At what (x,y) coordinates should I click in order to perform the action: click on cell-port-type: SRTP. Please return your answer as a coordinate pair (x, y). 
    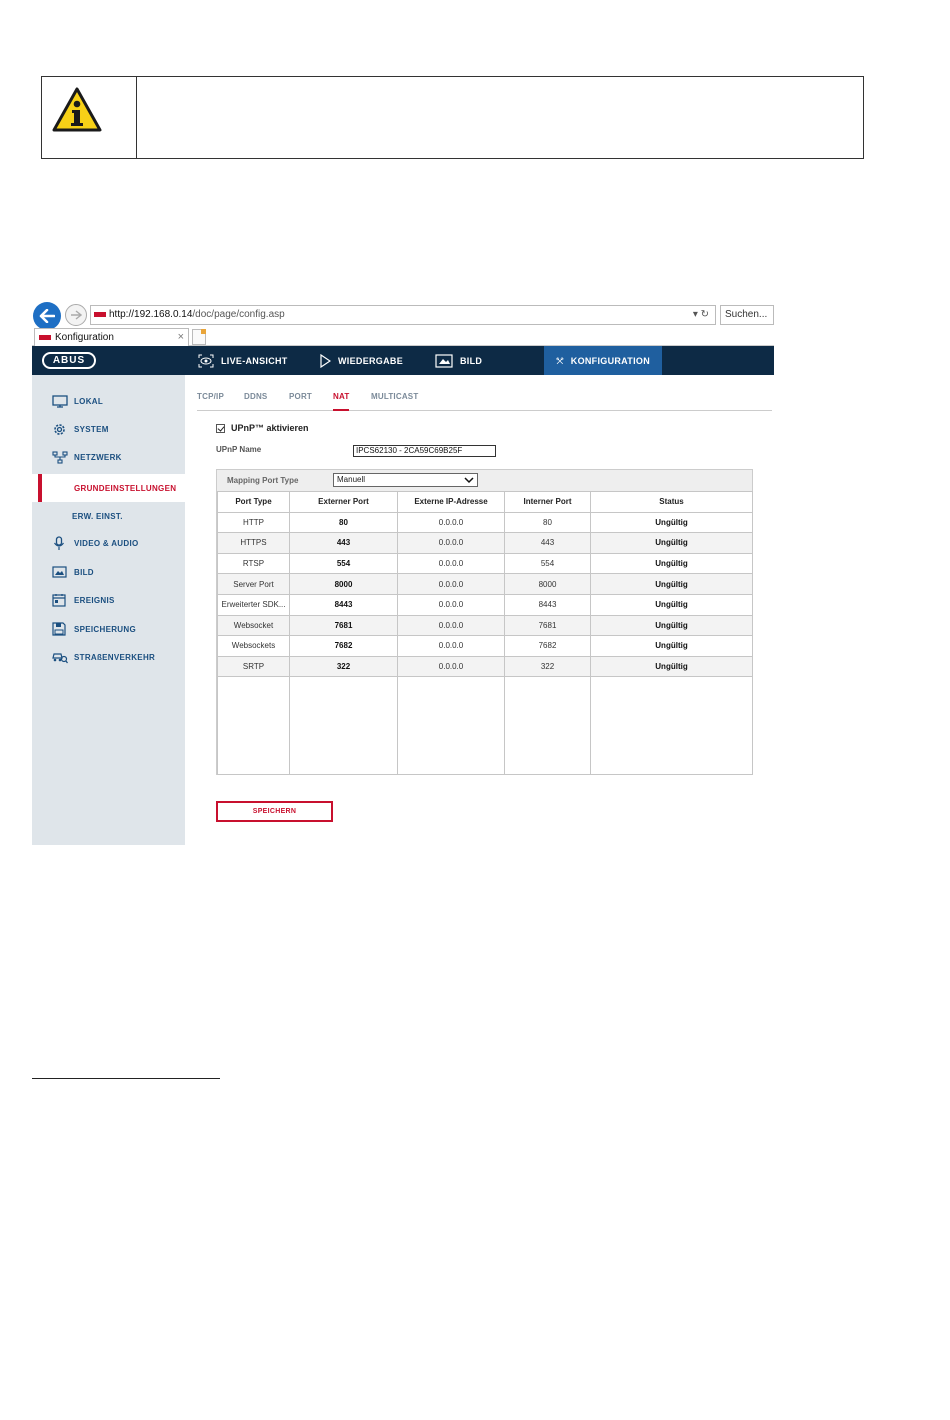
    Looking at the image, I should click on (253, 666).